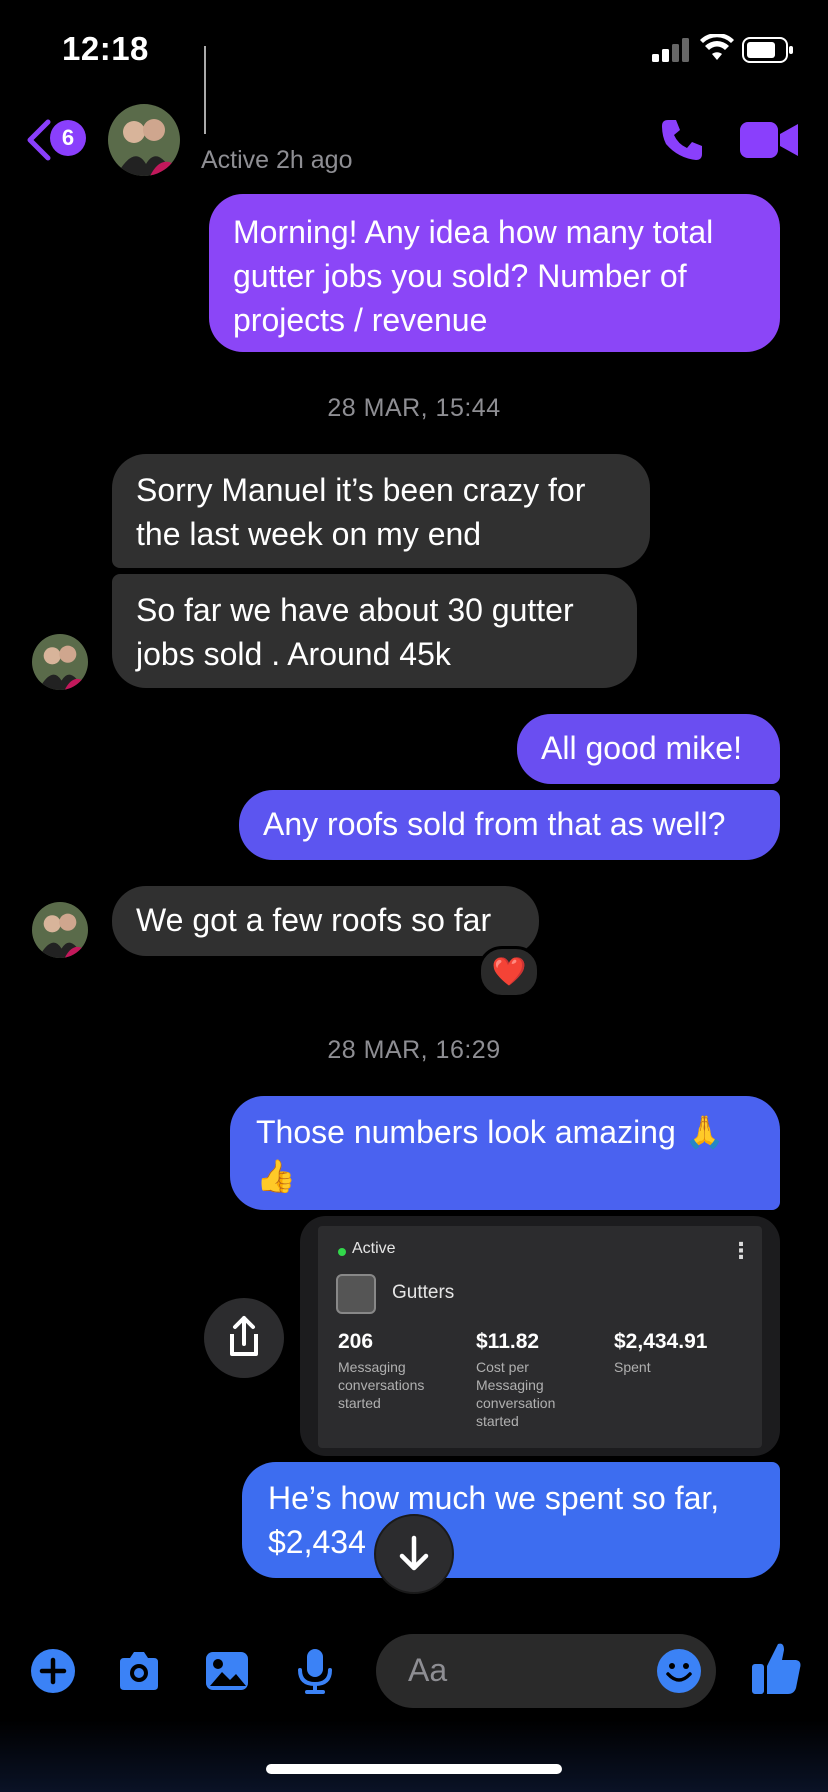 This screenshot has width=828, height=1792. Describe the element at coordinates (767, 50) in the screenshot. I see `battery-icon` at that location.